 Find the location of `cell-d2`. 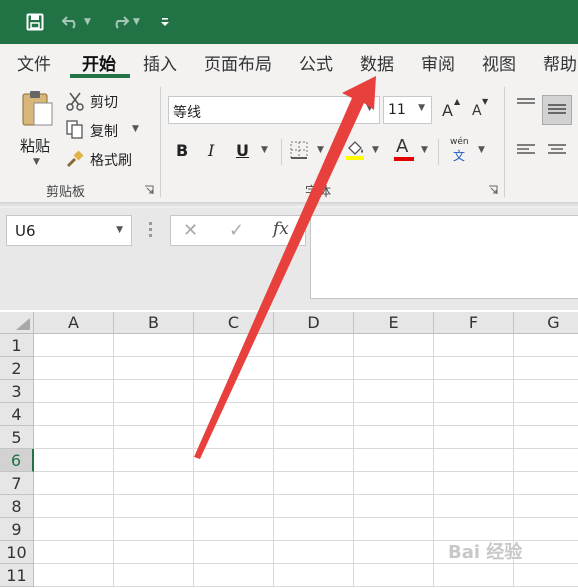

cell-d2 is located at coordinates (314, 368).